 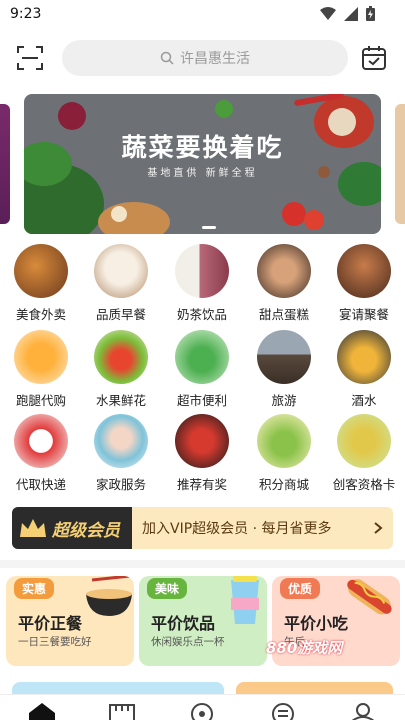 I want to click on banner-next-card, so click(x=400, y=164).